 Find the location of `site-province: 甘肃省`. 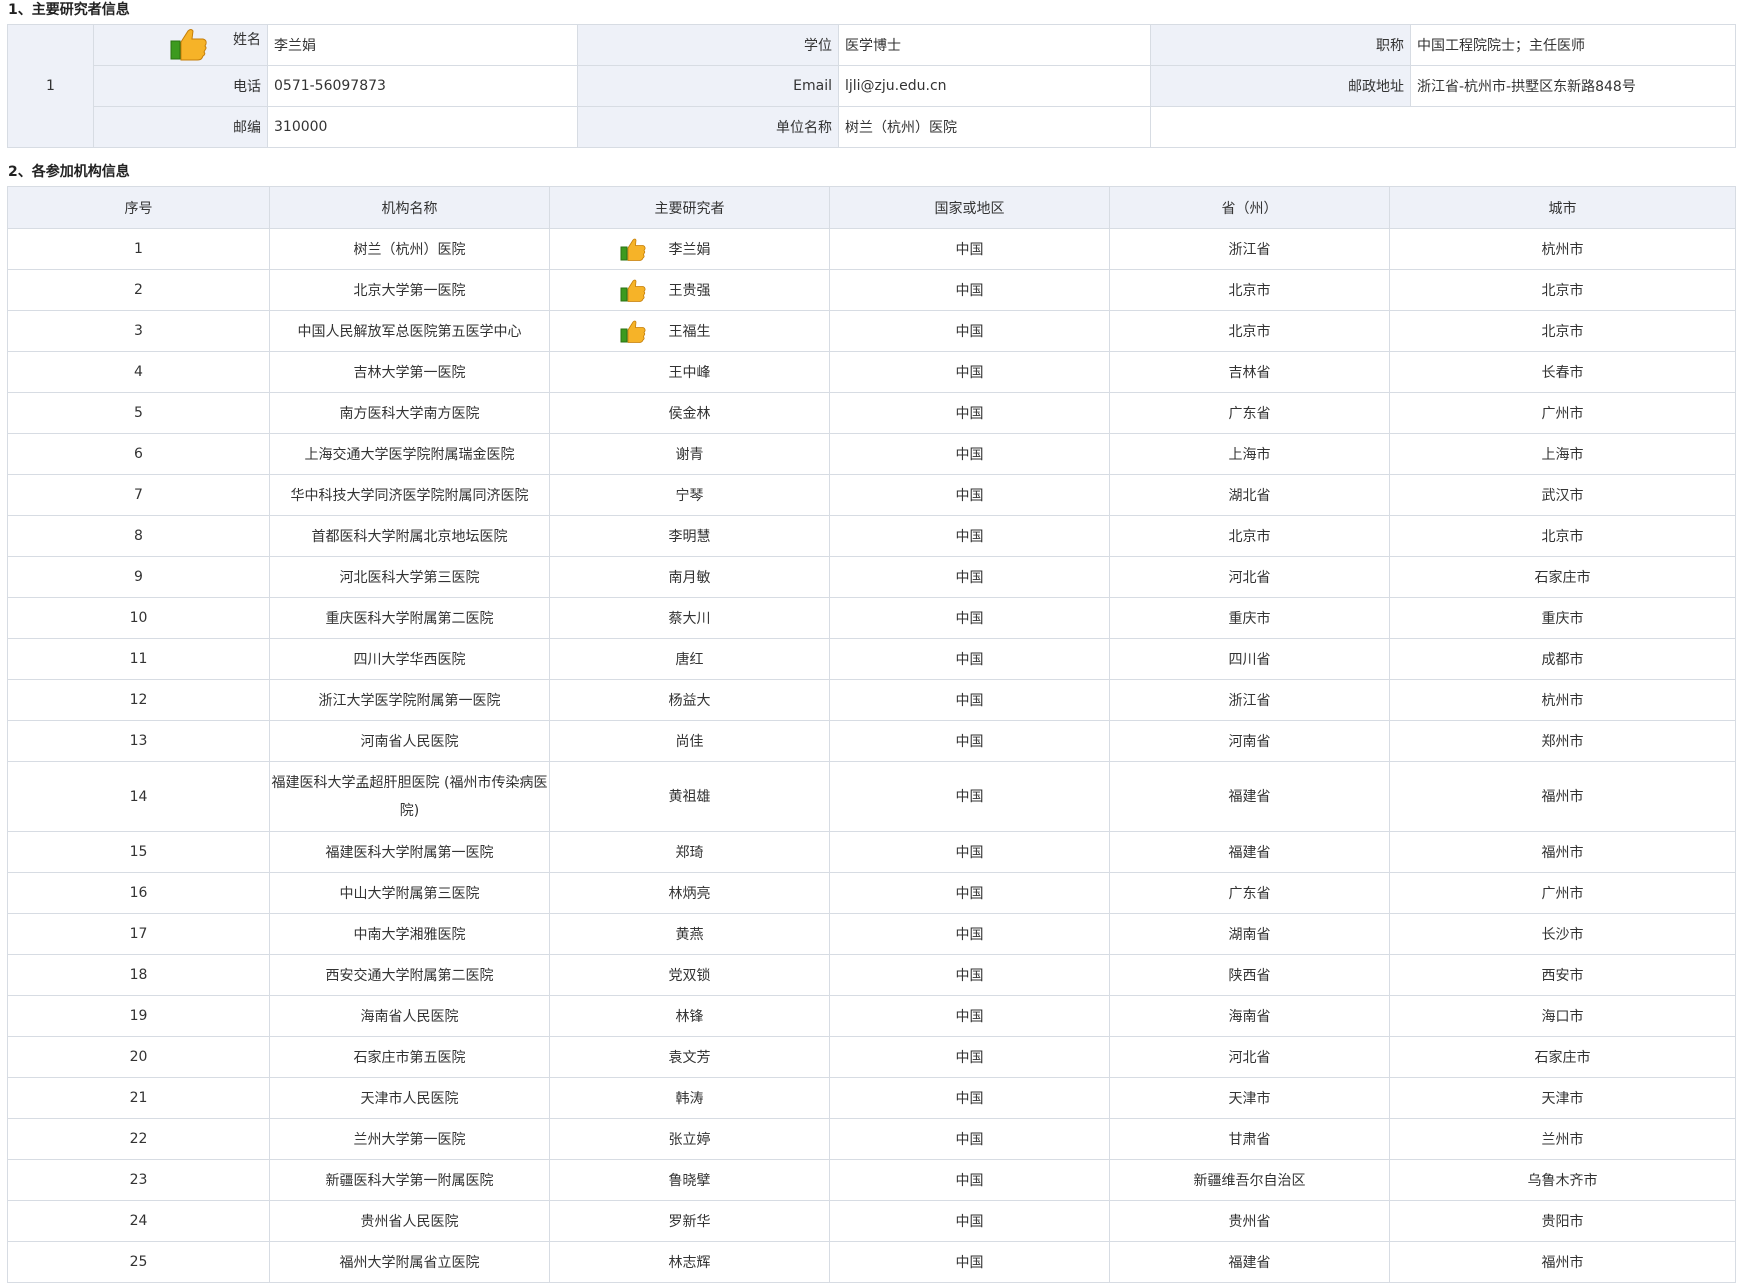

site-province: 甘肃省 is located at coordinates (1249, 1139).